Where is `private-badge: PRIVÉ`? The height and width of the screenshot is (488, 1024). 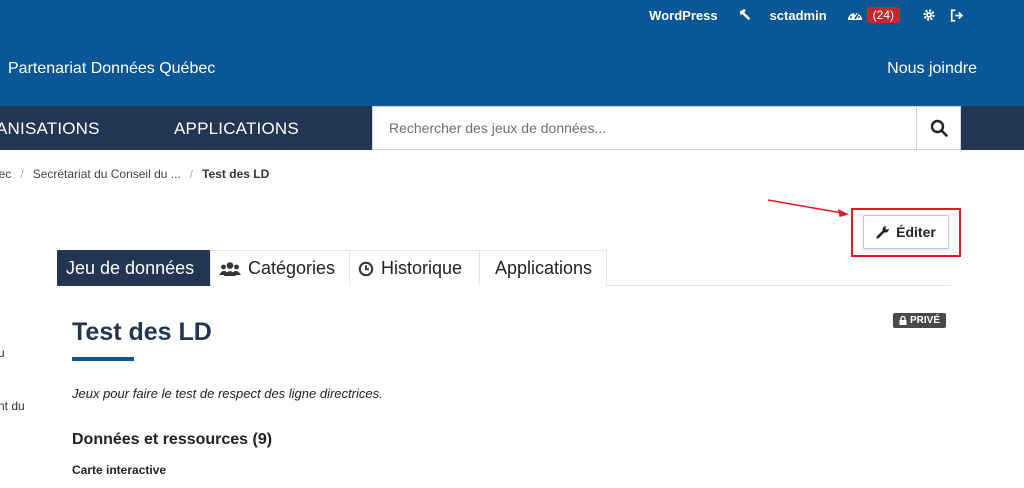
private-badge: PRIVÉ is located at coordinates (920, 320).